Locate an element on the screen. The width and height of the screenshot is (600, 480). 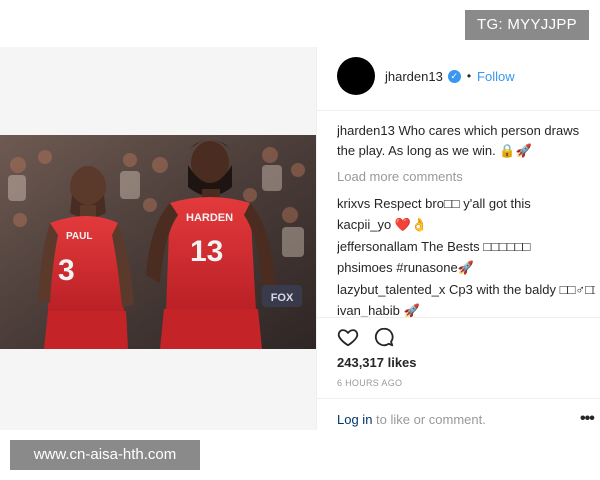
login-prompt: Log in to like or comment. is located at coordinates (411, 419).